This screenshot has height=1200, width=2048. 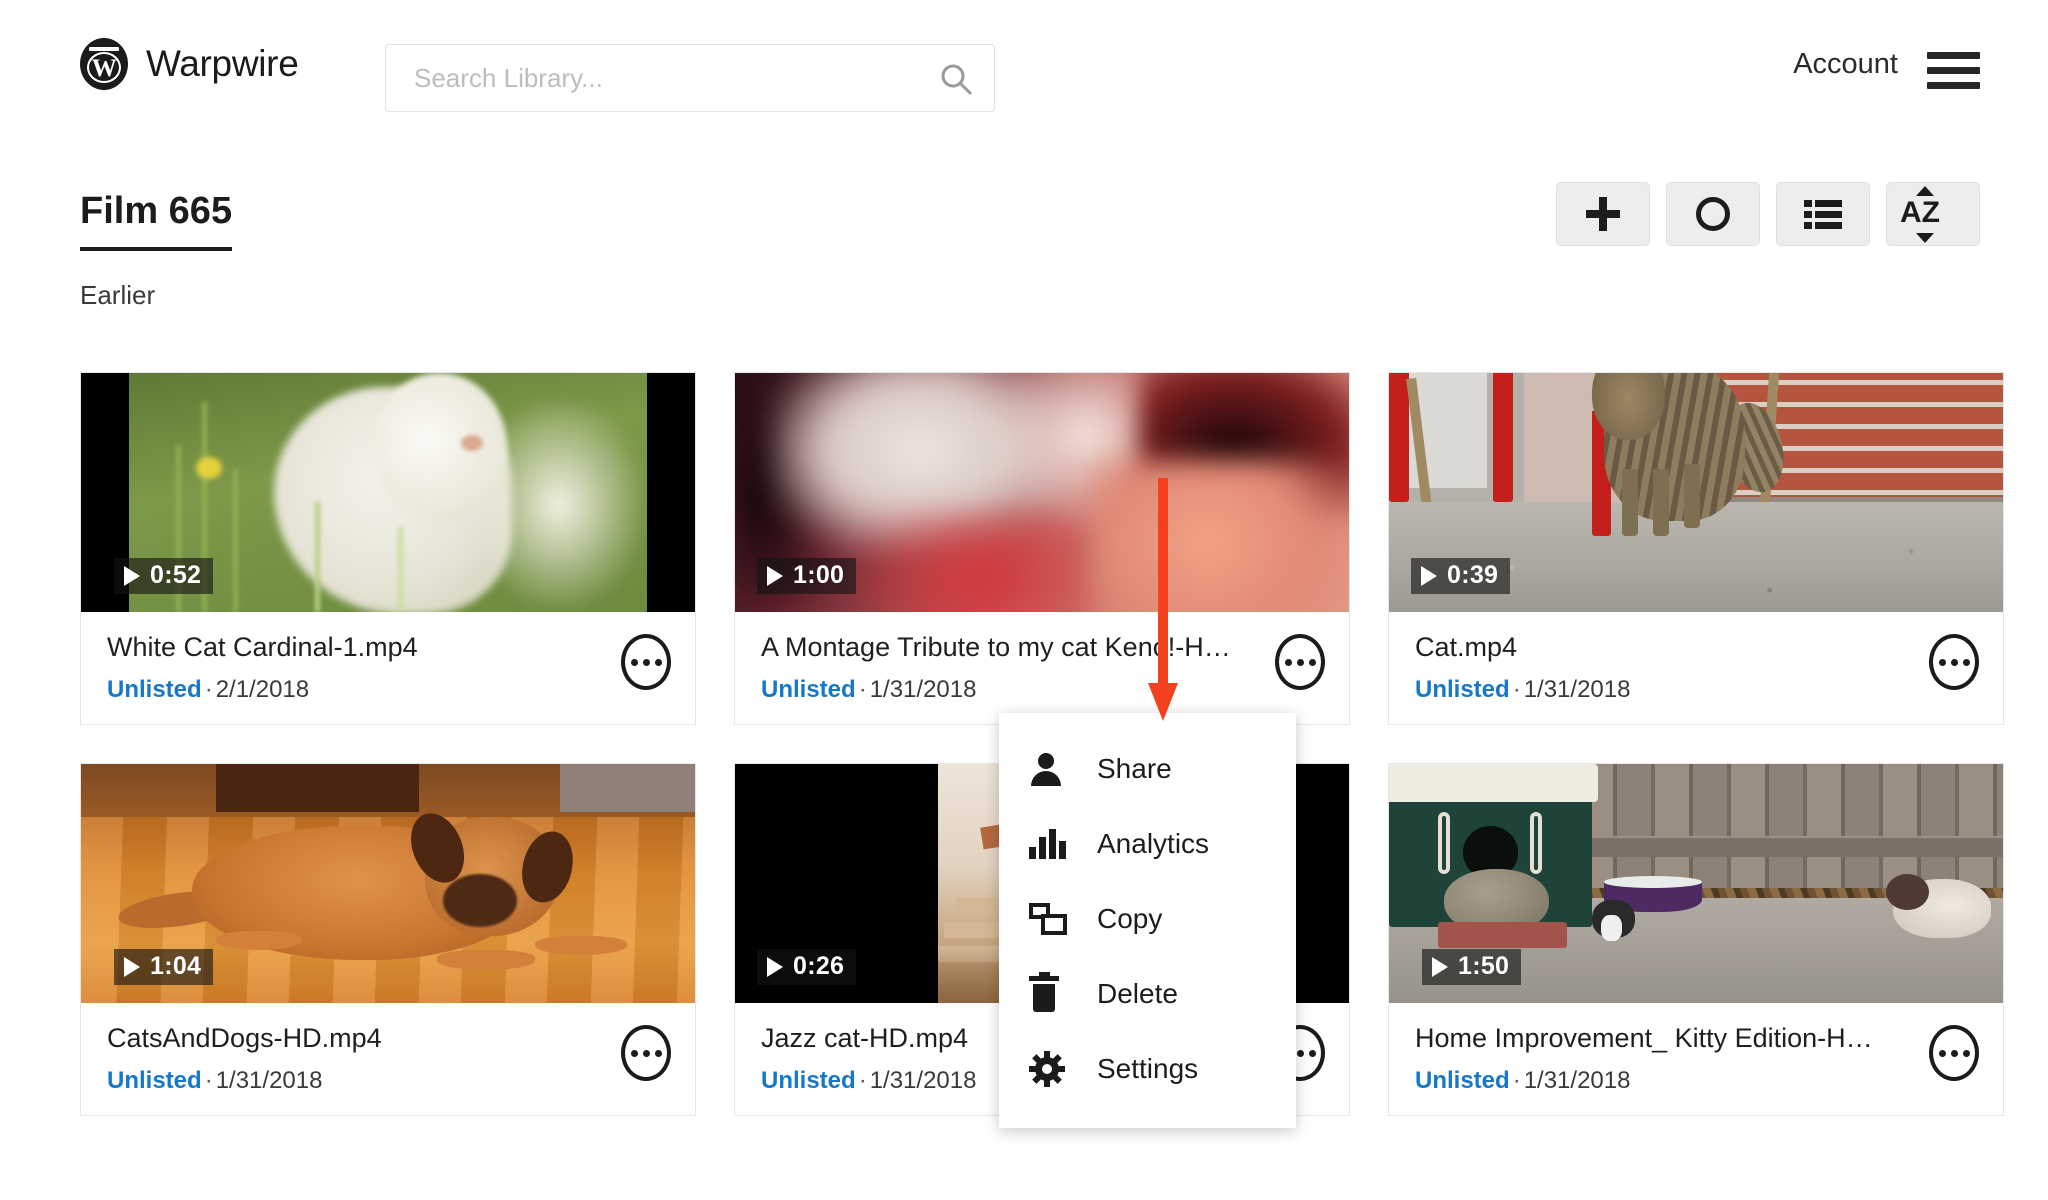 What do you see at coordinates (262, 689) in the screenshot?
I see `media-date: 2/1/2018` at bounding box center [262, 689].